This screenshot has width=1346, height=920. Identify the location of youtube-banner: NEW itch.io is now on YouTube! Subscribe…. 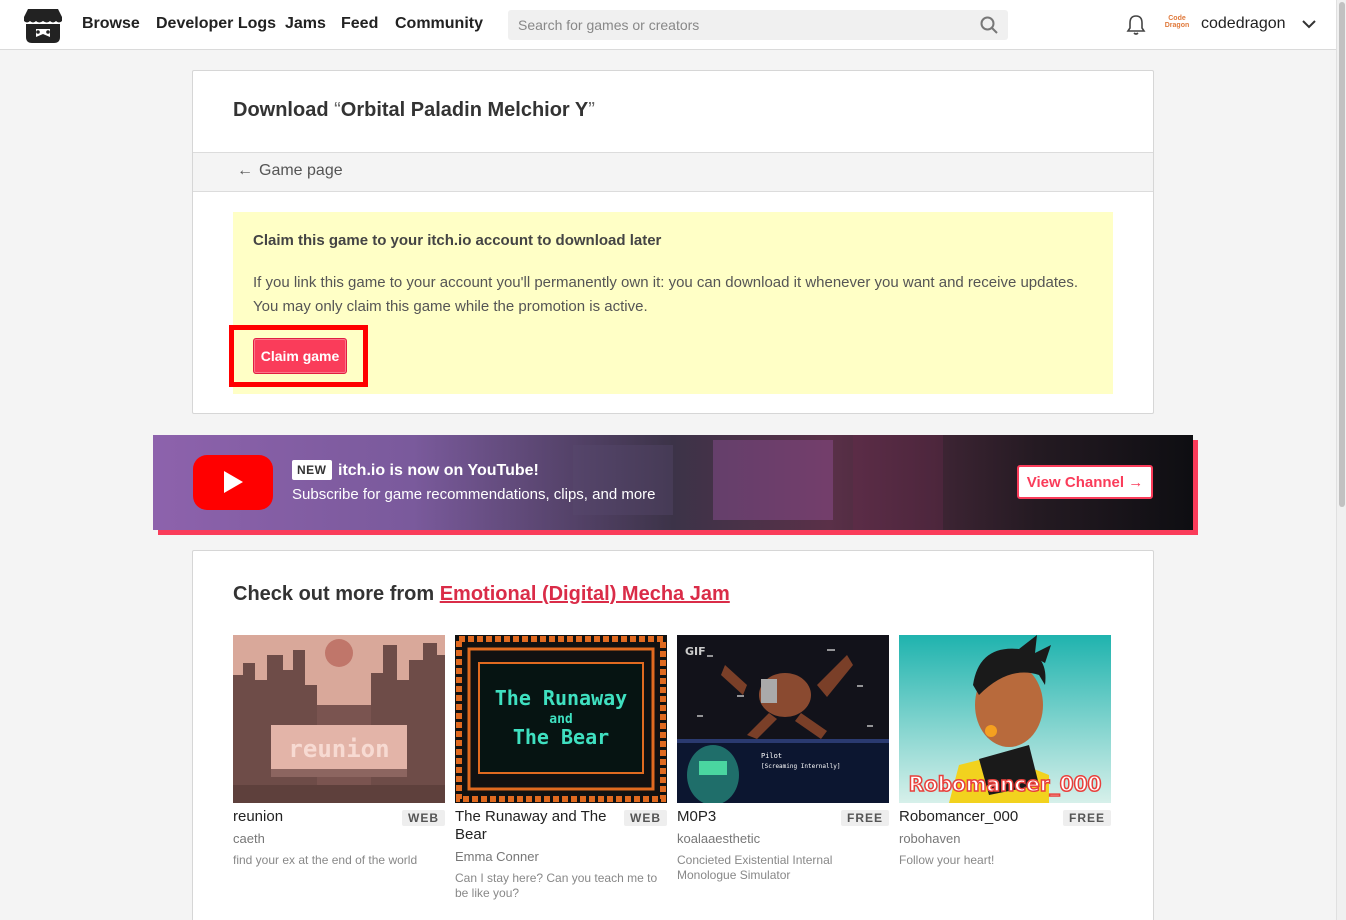
(675, 485).